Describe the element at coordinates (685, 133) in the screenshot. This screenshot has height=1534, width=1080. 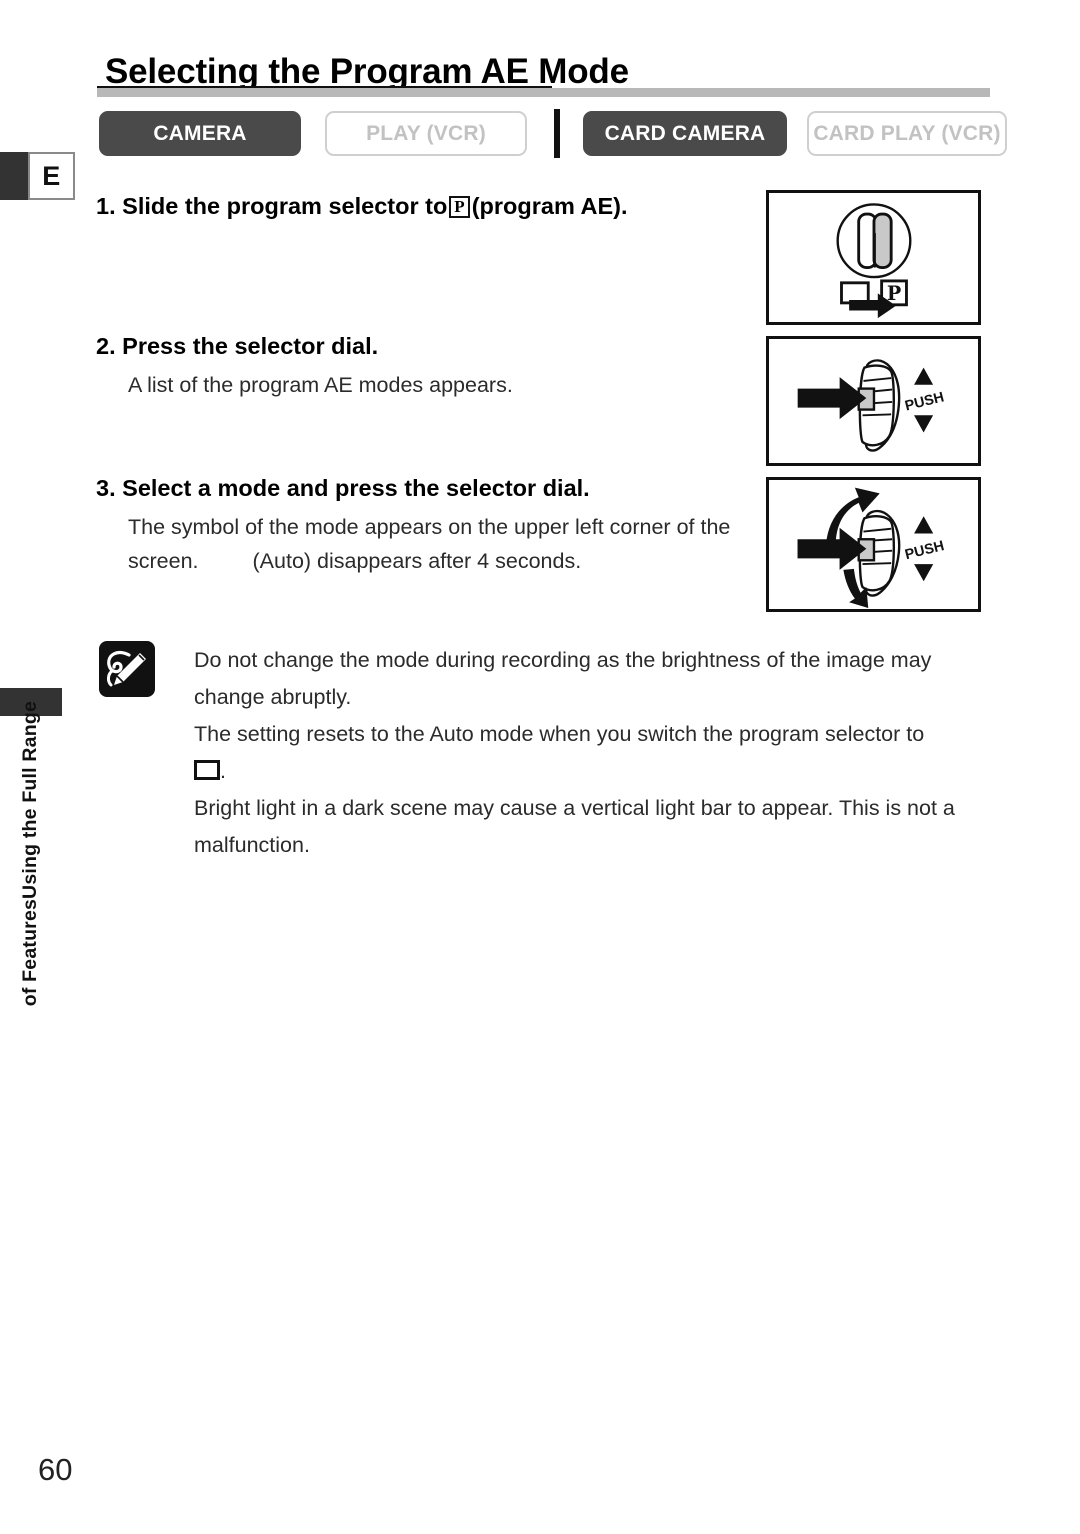
I see `mode-button-card-camera: CARD CAMERA` at that location.